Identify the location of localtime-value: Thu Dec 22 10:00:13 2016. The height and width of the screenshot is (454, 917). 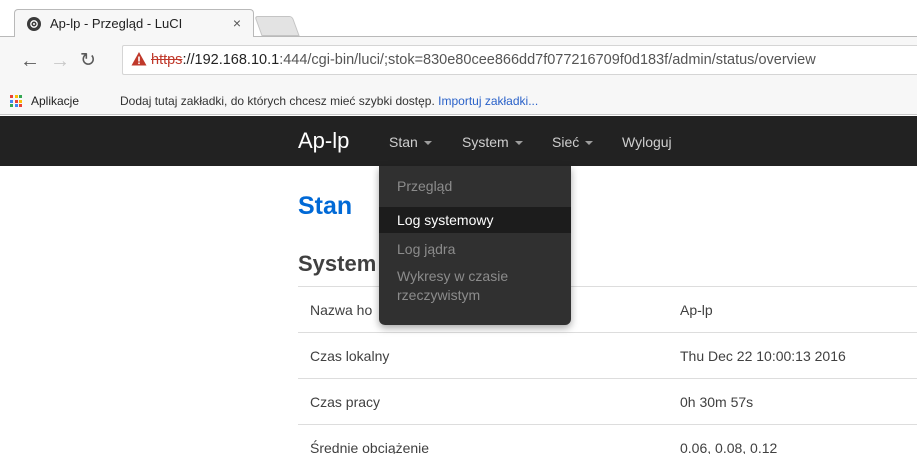
(792, 355).